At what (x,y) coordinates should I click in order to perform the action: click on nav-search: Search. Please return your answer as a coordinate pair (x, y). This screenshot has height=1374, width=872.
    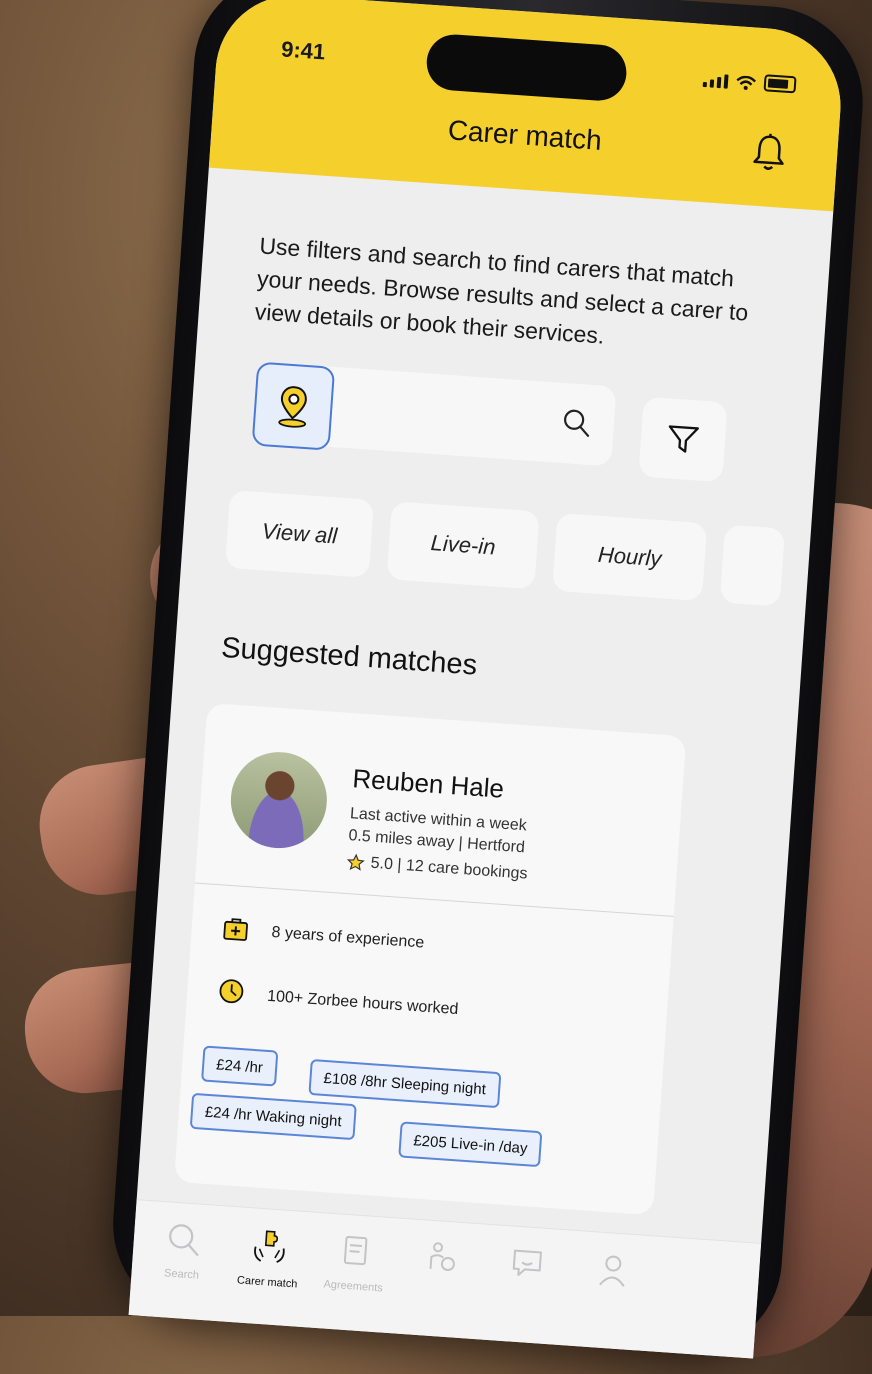
    Looking at the image, I should click on (183, 1251).